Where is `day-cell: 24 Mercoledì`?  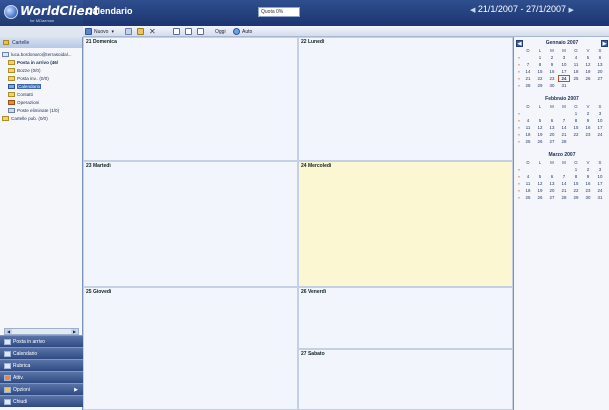 day-cell: 24 Mercoledì is located at coordinates (405, 224).